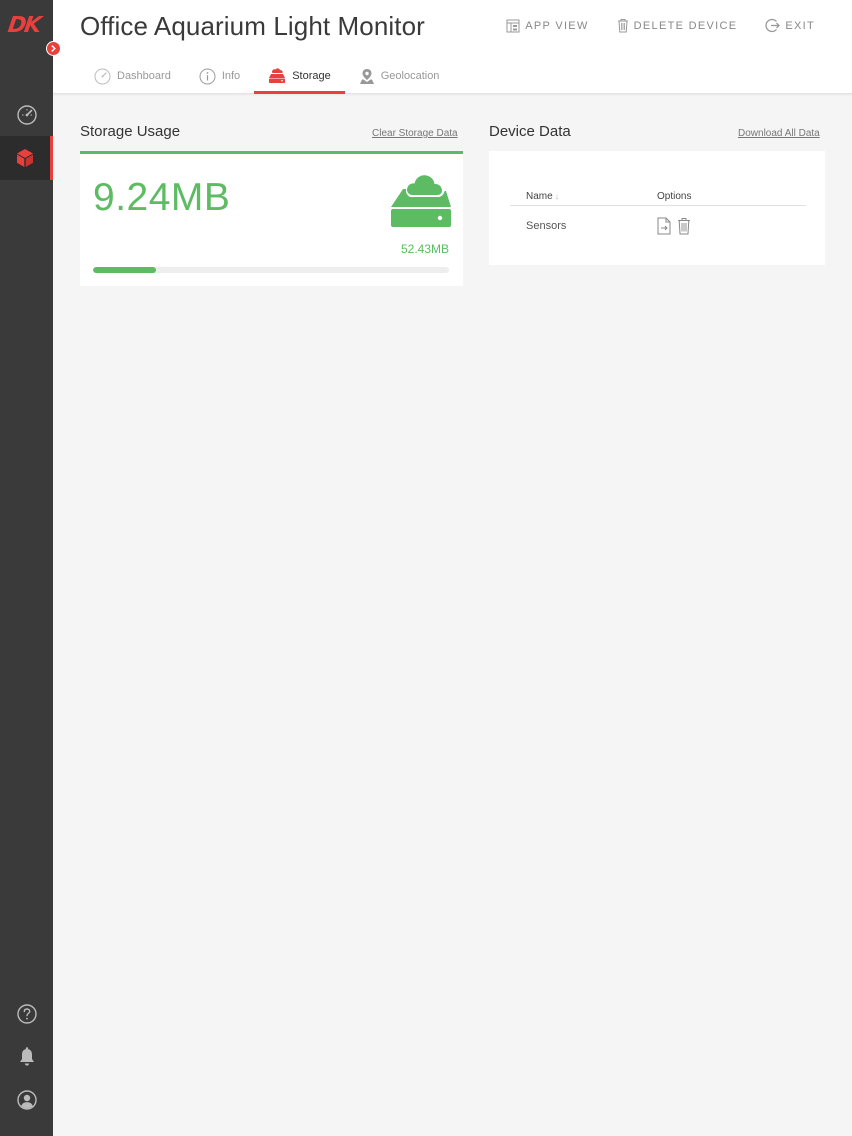 The width and height of the screenshot is (852, 1136). I want to click on storage-usage-title: Storage Usage, so click(130, 131).